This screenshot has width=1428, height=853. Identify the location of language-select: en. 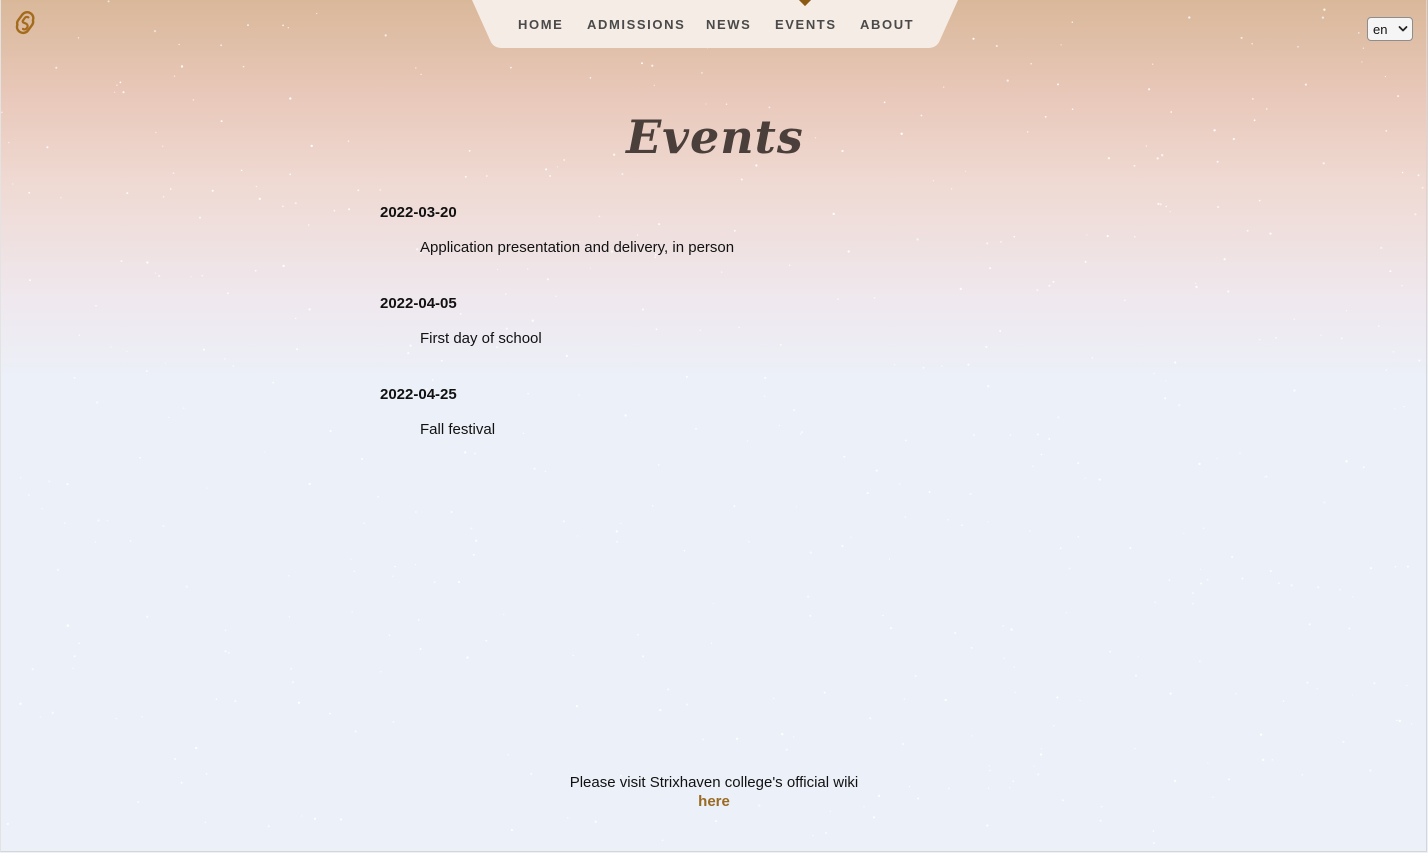
(1390, 29).